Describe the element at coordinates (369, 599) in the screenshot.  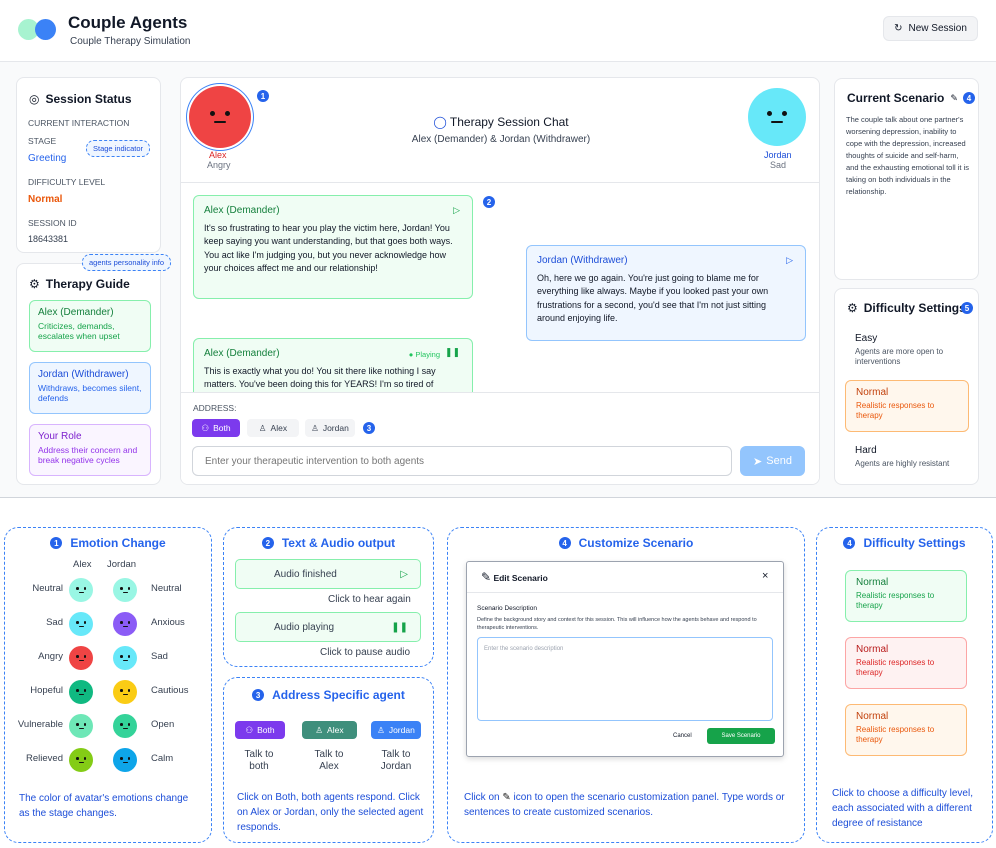
I see `hear-again-caption: Click to hear again` at that location.